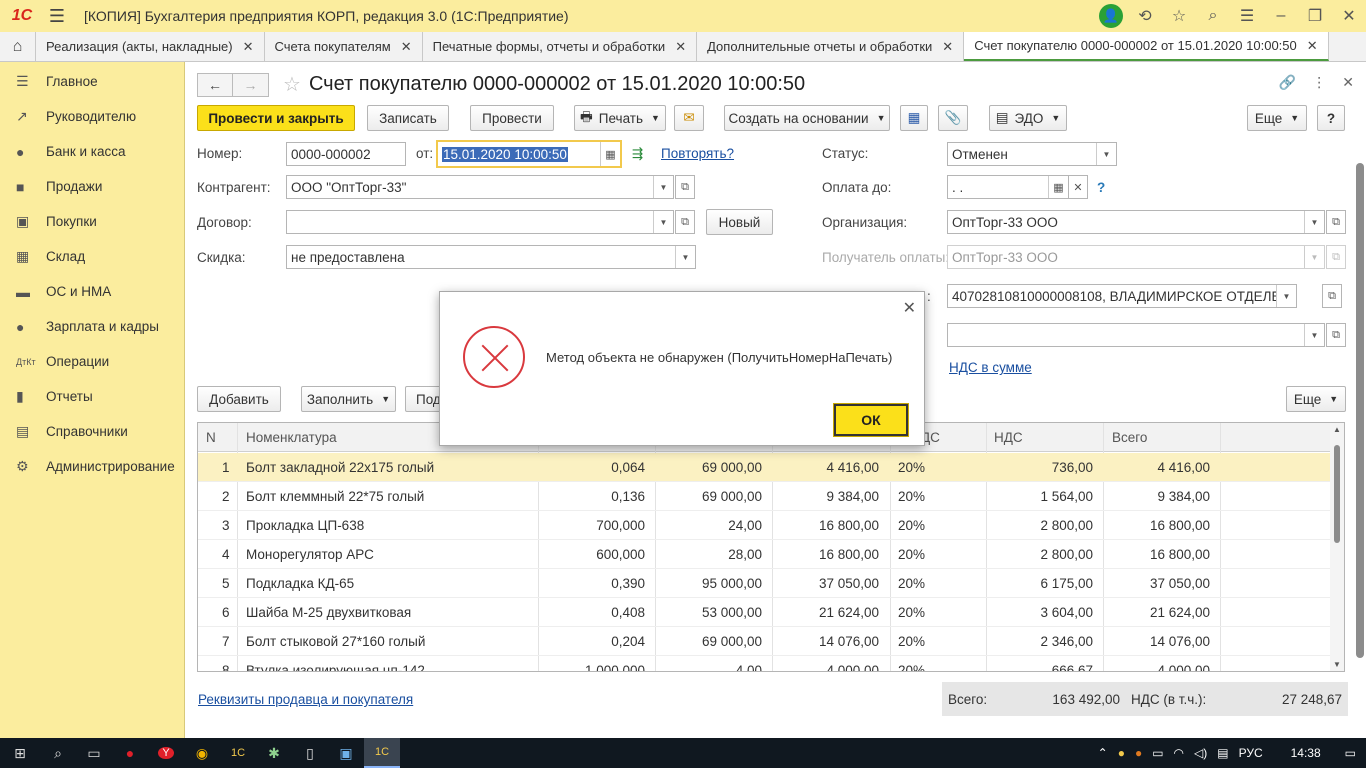  What do you see at coordinates (1336, 335) in the screenshot?
I see `open-extra-icon: ⧉` at bounding box center [1336, 335].